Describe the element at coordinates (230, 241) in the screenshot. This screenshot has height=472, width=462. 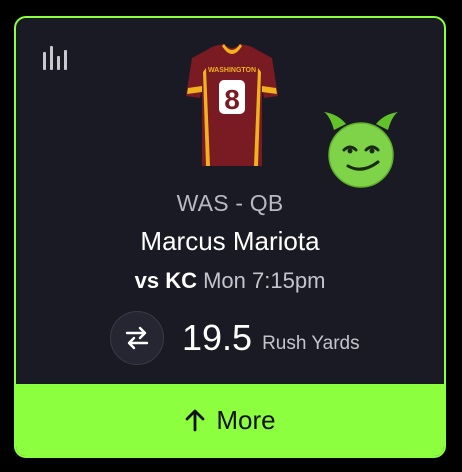
I see `player-name: Marcus Mariota` at that location.